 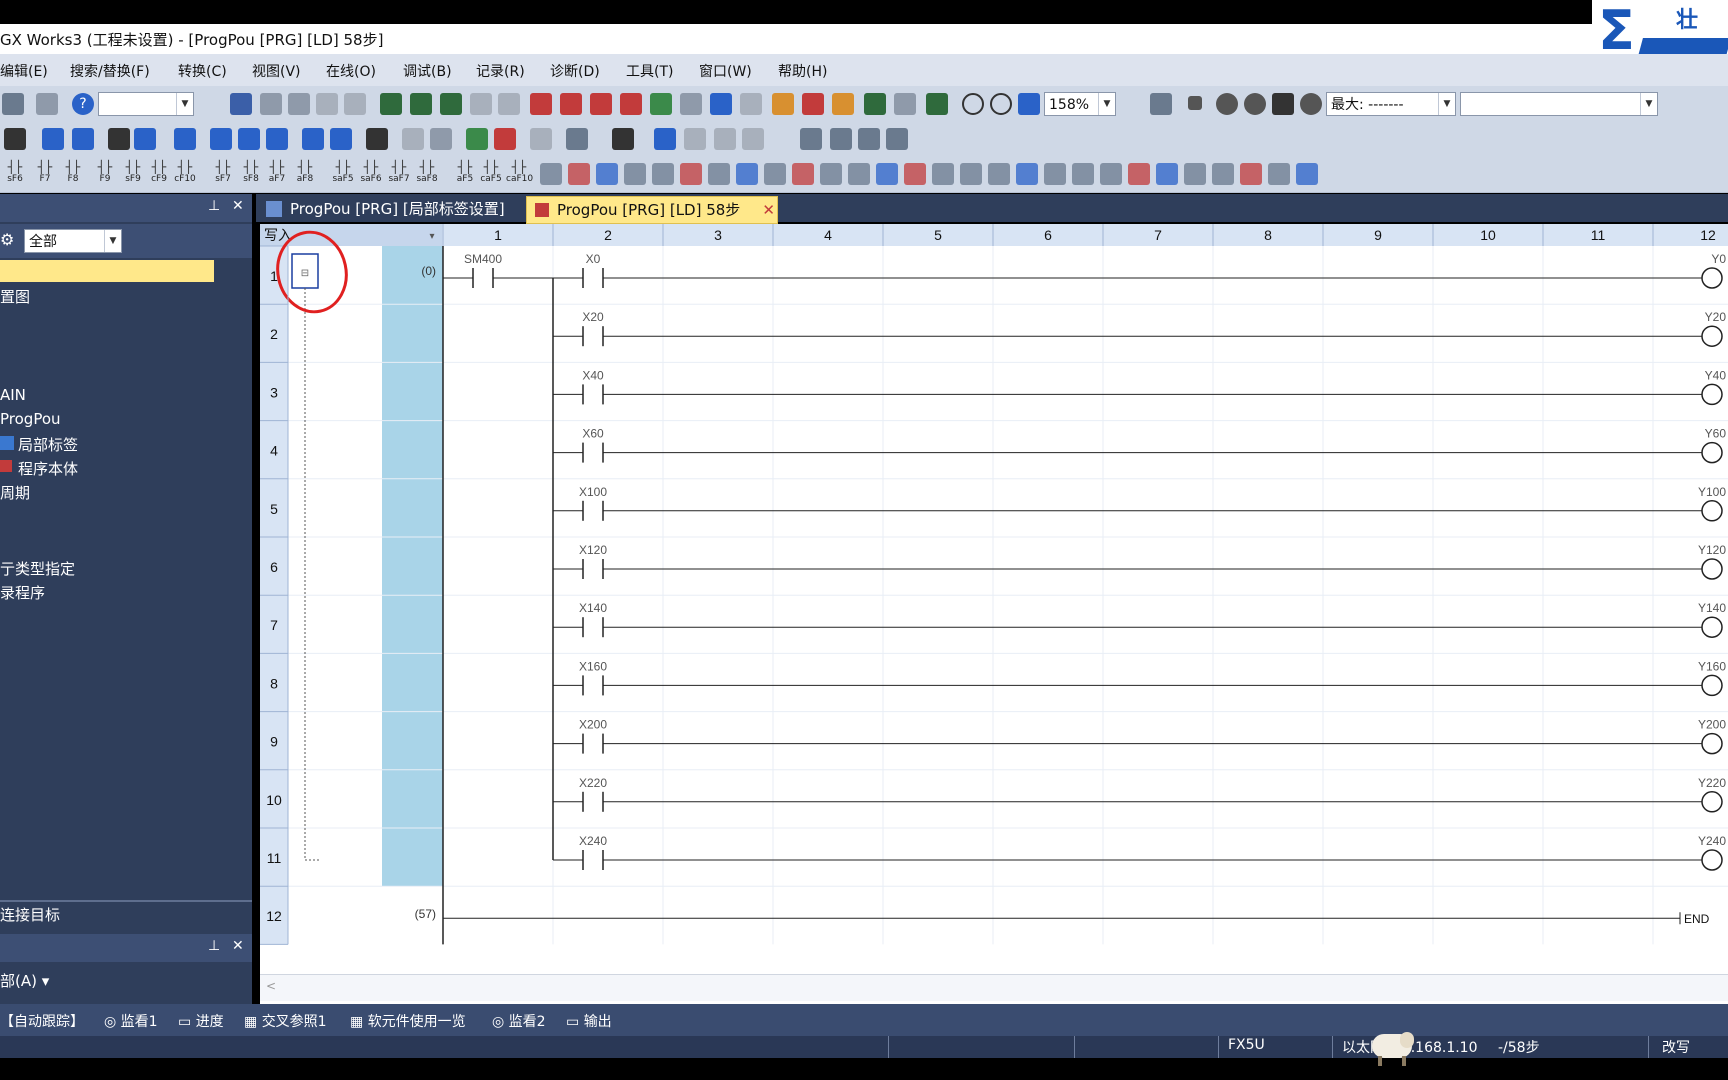 What do you see at coordinates (408, 1021) in the screenshot?
I see `task-device-list: ▦ 软元件使用一览` at bounding box center [408, 1021].